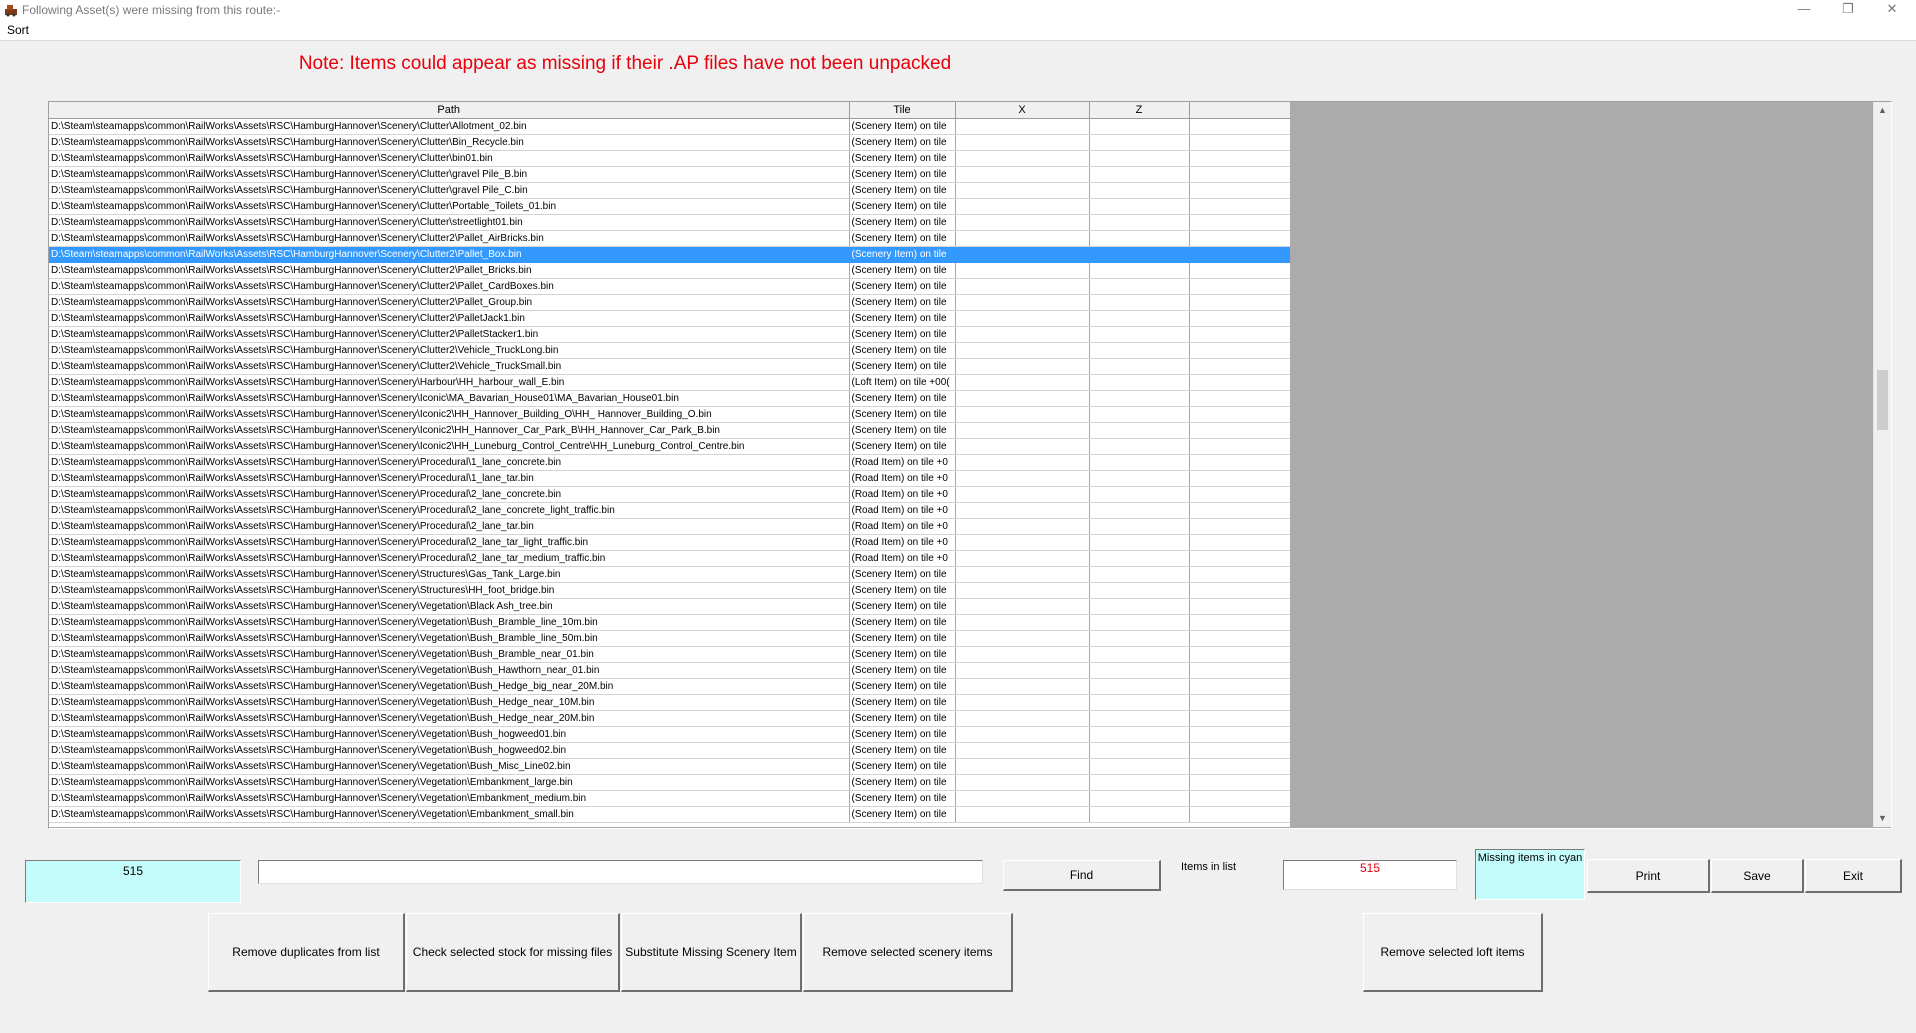  What do you see at coordinates (449, 110) in the screenshot?
I see `column-header-path: Path` at bounding box center [449, 110].